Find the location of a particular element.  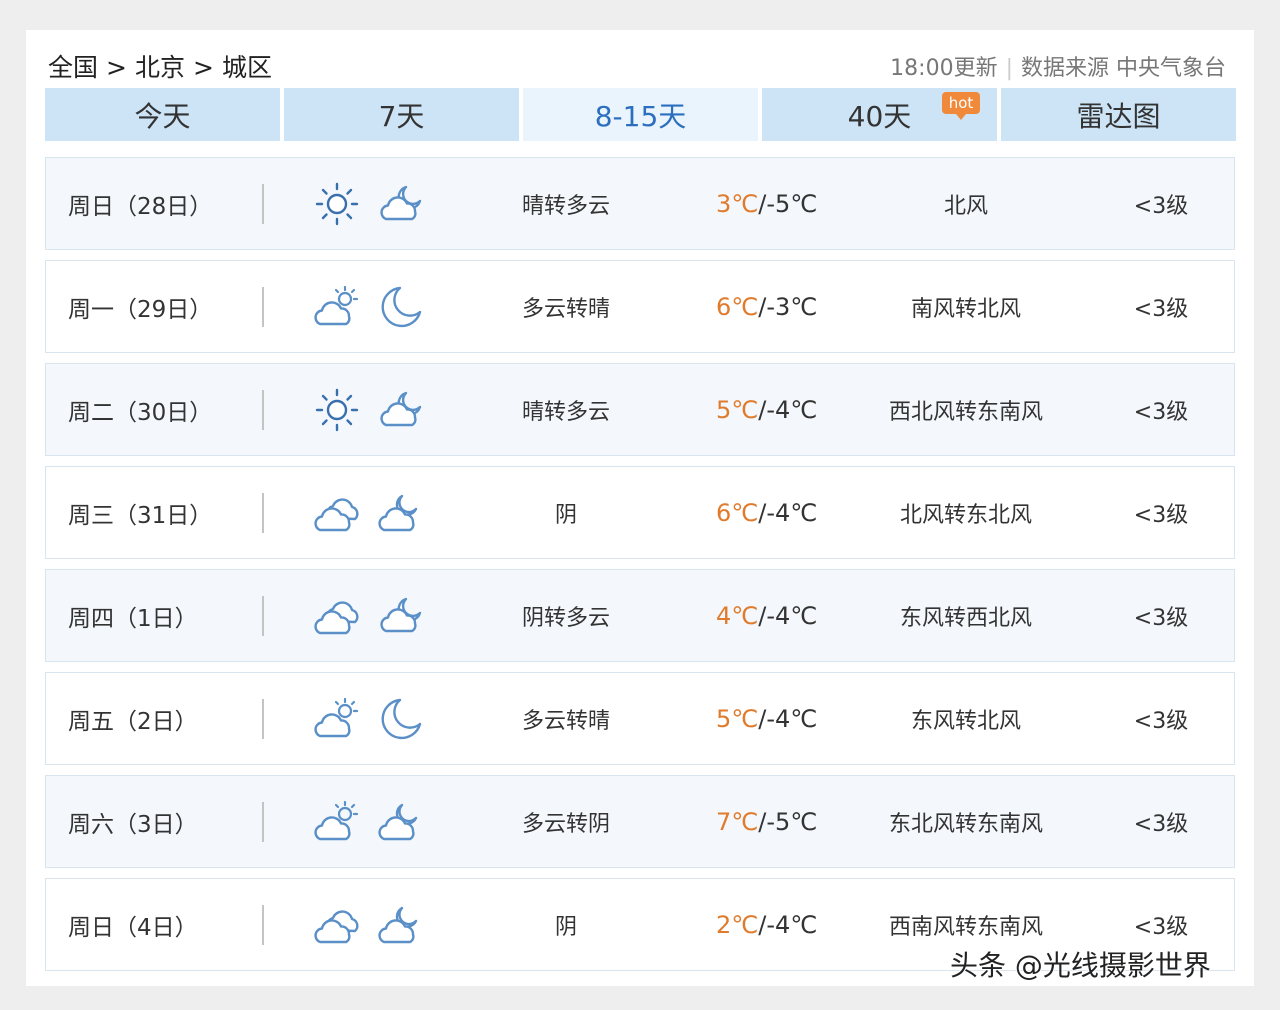

update-info: 18:00更新 | 数据来源 中央气象台 is located at coordinates (1058, 68).